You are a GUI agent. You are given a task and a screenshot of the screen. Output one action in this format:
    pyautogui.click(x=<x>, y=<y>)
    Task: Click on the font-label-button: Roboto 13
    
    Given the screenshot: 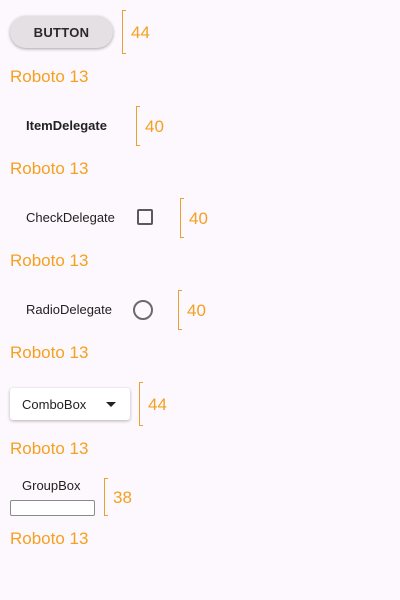 What is the action you would take?
    pyautogui.click(x=49, y=76)
    